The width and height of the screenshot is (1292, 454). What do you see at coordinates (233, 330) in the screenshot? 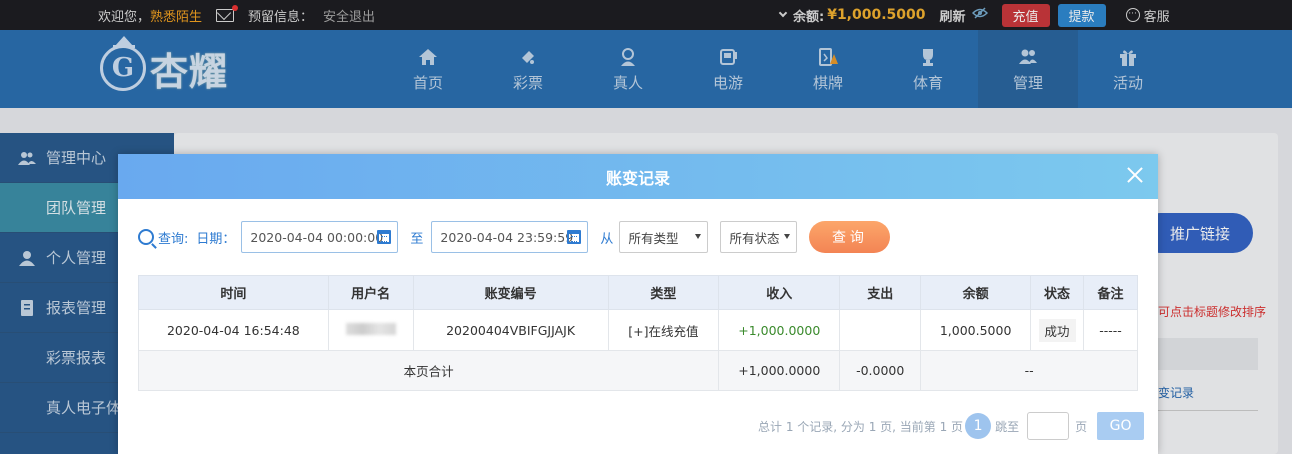
I see `cell-time: 2020-04-04 16:54:48` at bounding box center [233, 330].